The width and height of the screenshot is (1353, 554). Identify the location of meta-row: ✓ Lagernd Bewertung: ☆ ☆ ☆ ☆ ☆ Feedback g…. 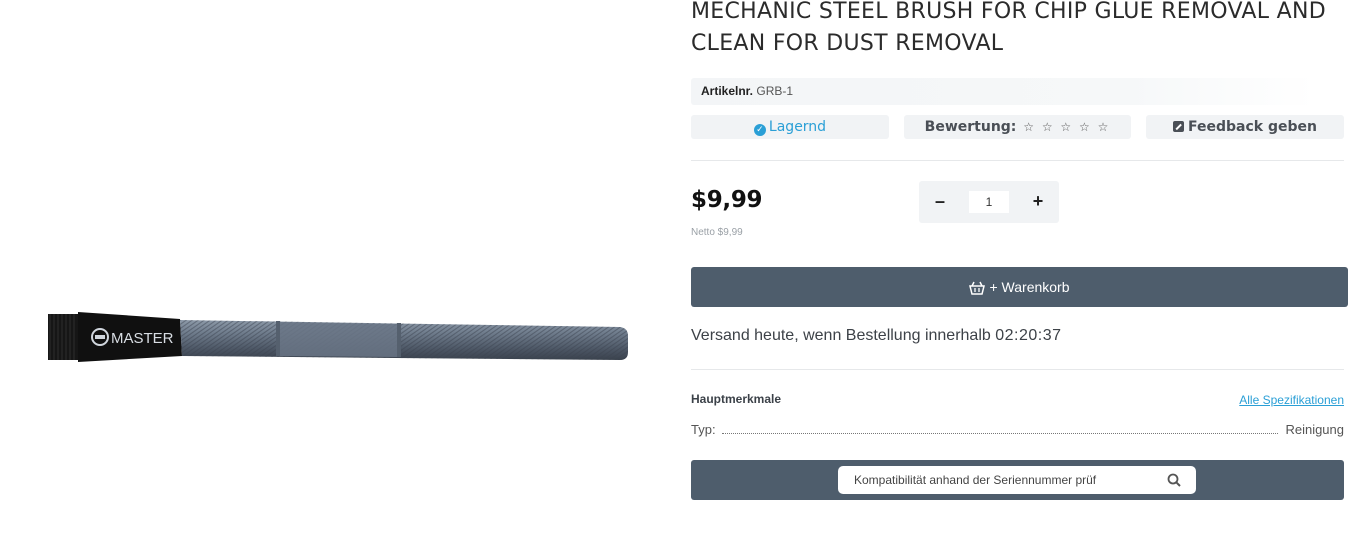
(1019, 127).